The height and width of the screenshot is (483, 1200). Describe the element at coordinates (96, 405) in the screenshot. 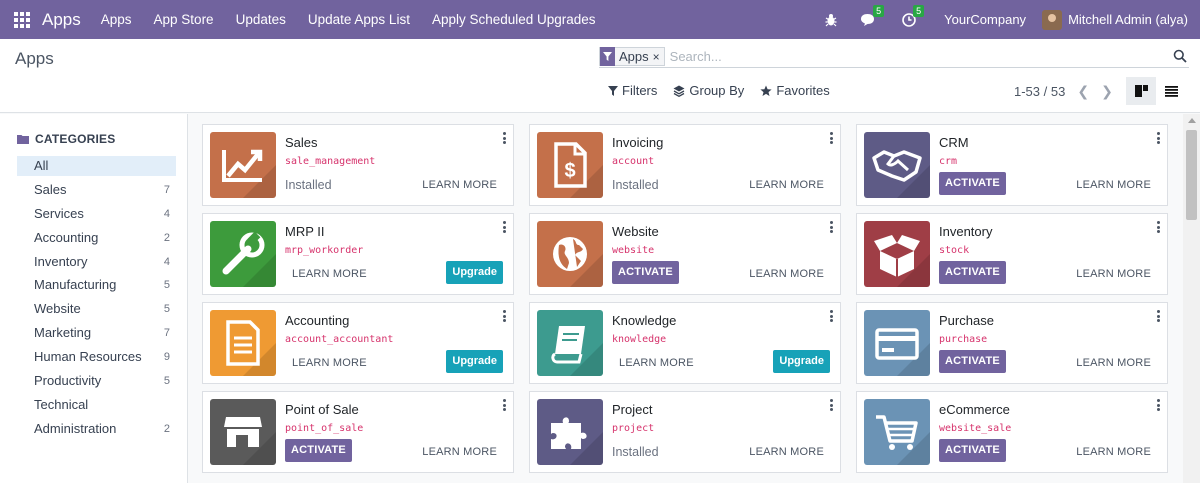

I see `category-technical: Technical` at that location.